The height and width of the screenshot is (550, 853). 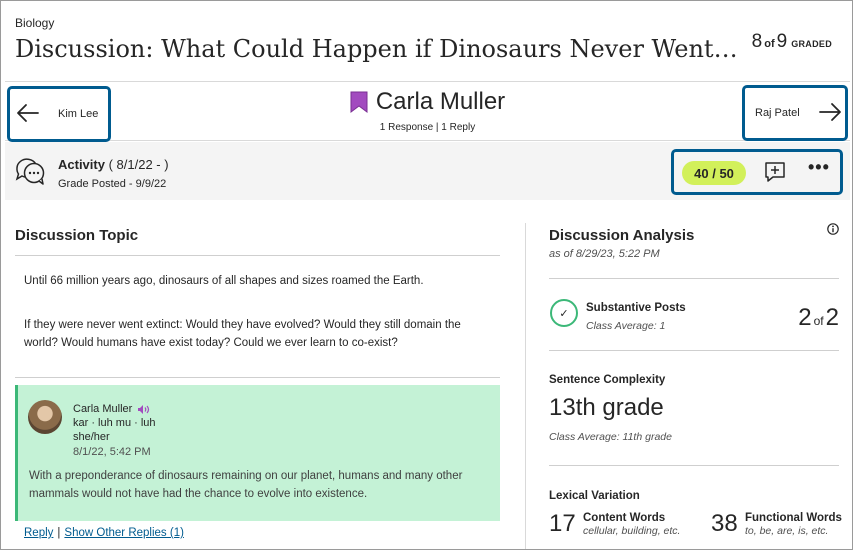 I want to click on graded-of: of, so click(x=769, y=44).